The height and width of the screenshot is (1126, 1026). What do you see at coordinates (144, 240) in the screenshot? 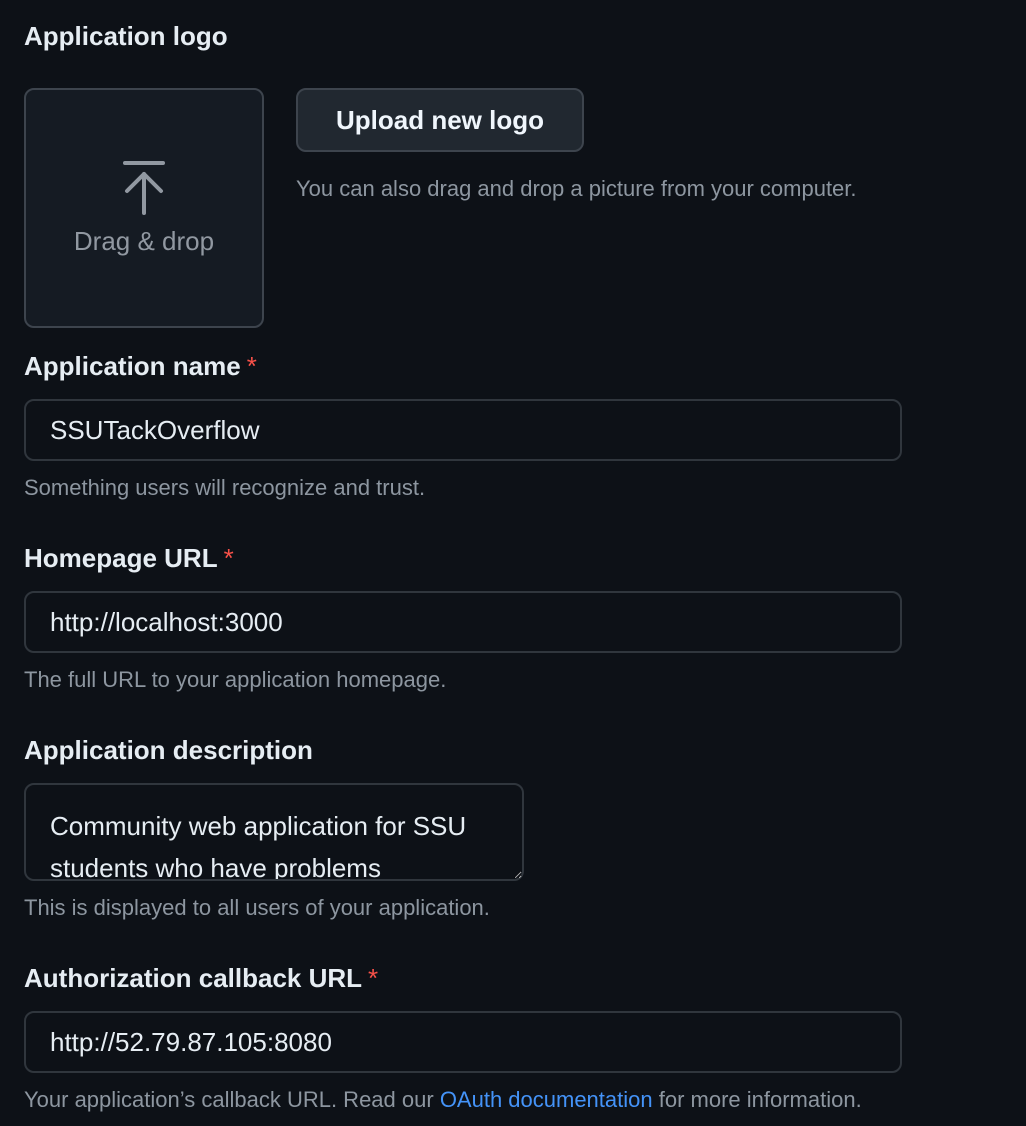
I see `dropzone-text: Drag & drop` at bounding box center [144, 240].